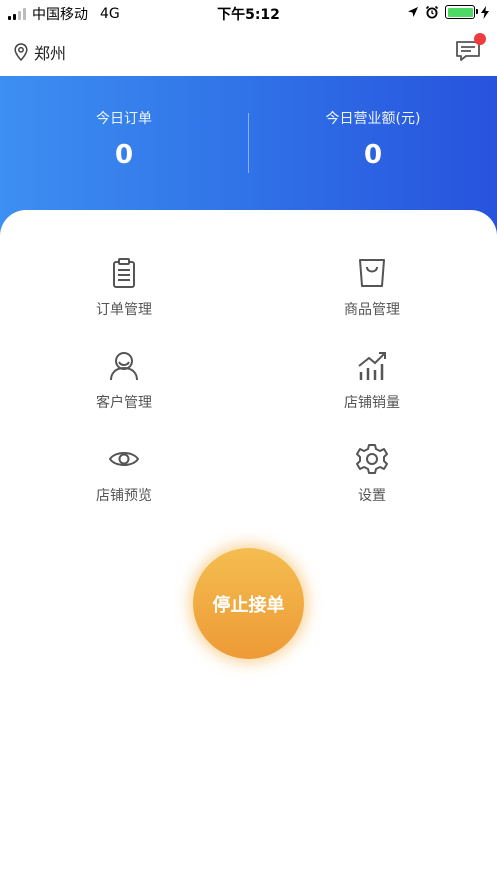 This screenshot has height=883, width=497. What do you see at coordinates (373, 155) in the screenshot?
I see `today-revenue-value: 0` at bounding box center [373, 155].